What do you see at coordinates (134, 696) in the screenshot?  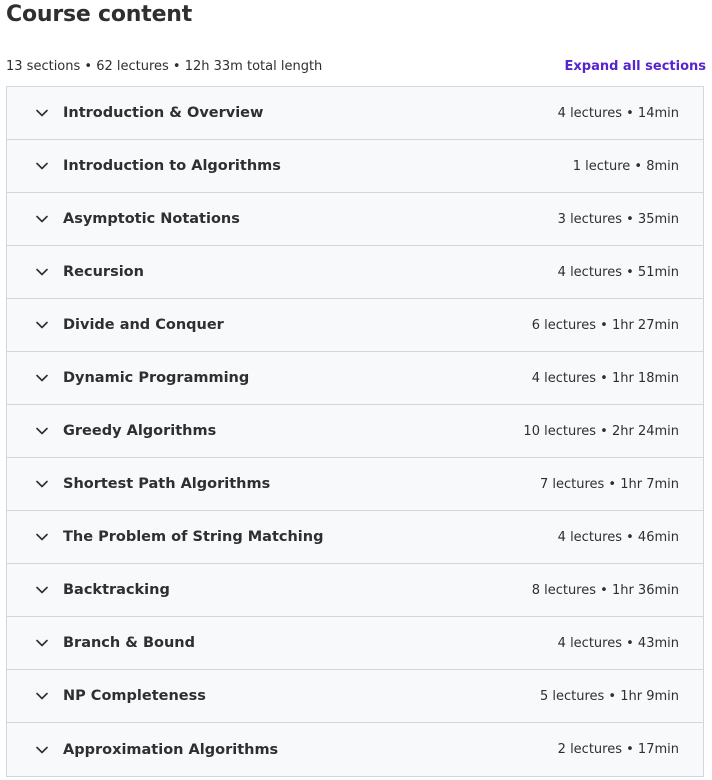 I see `section-title: NP Completeness` at bounding box center [134, 696].